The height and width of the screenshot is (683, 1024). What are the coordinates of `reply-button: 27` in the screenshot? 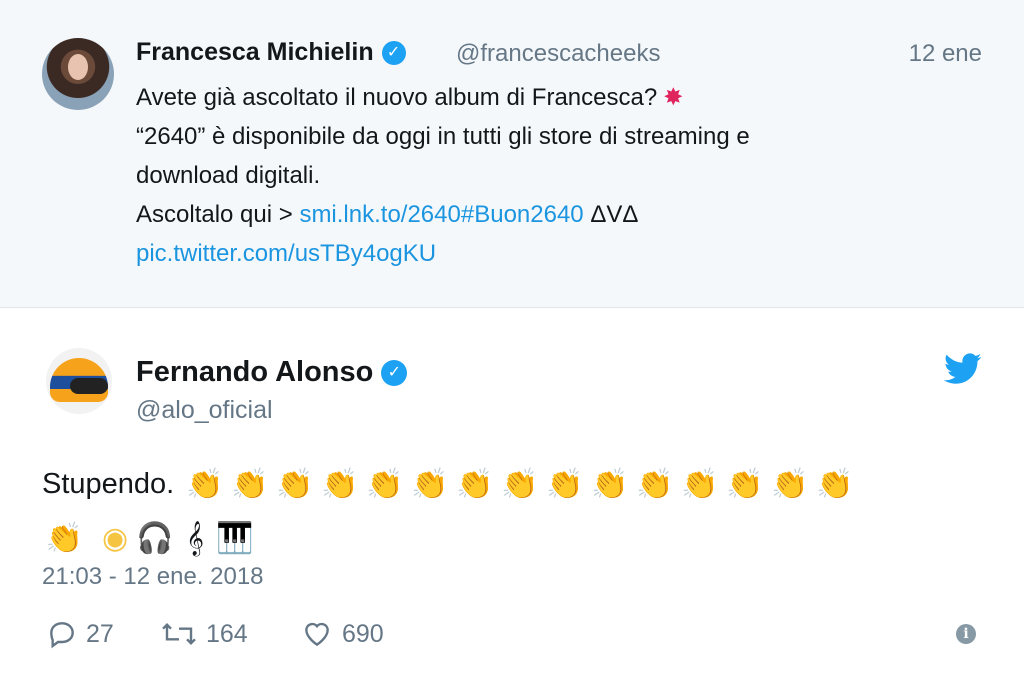 It's located at (80, 634).